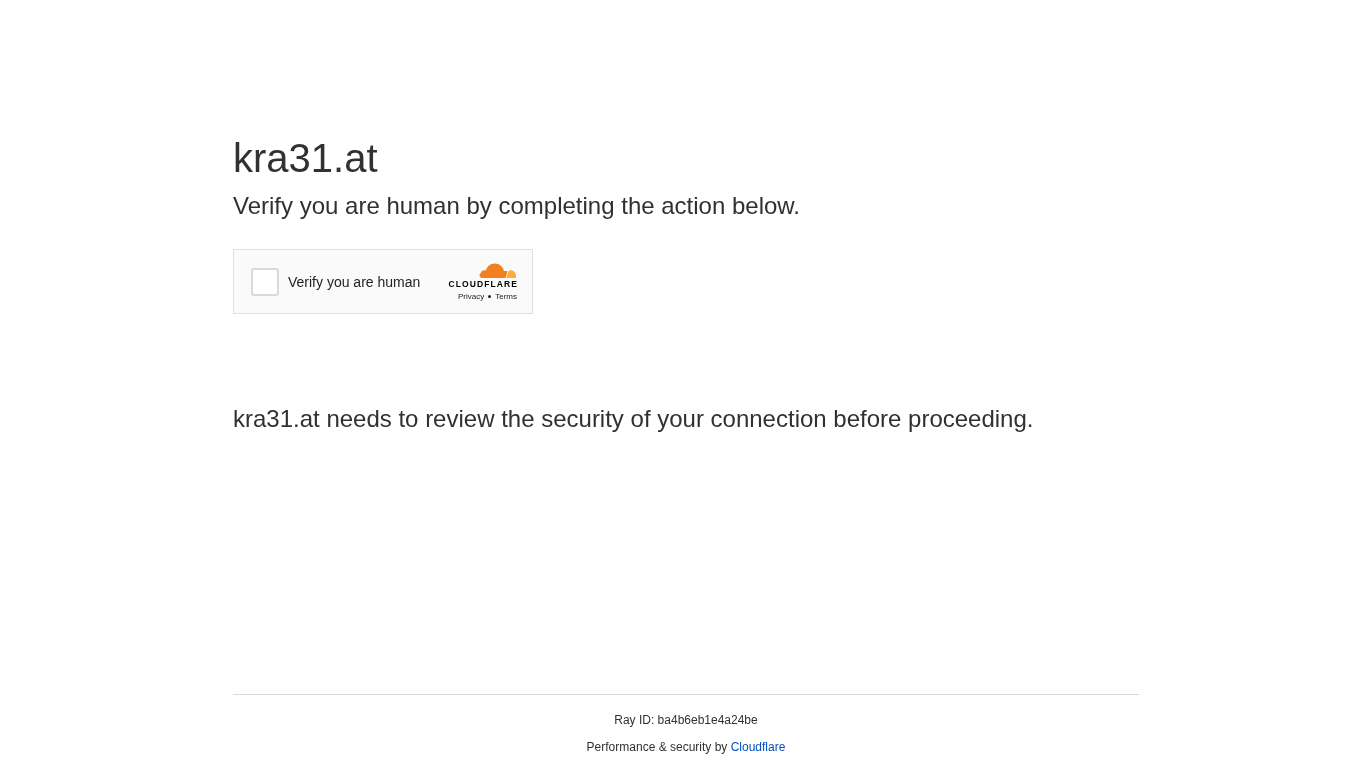 The height and width of the screenshot is (768, 1366). Describe the element at coordinates (686, 747) in the screenshot. I see `footer-credit: Performance & security by Cloudflare` at that location.